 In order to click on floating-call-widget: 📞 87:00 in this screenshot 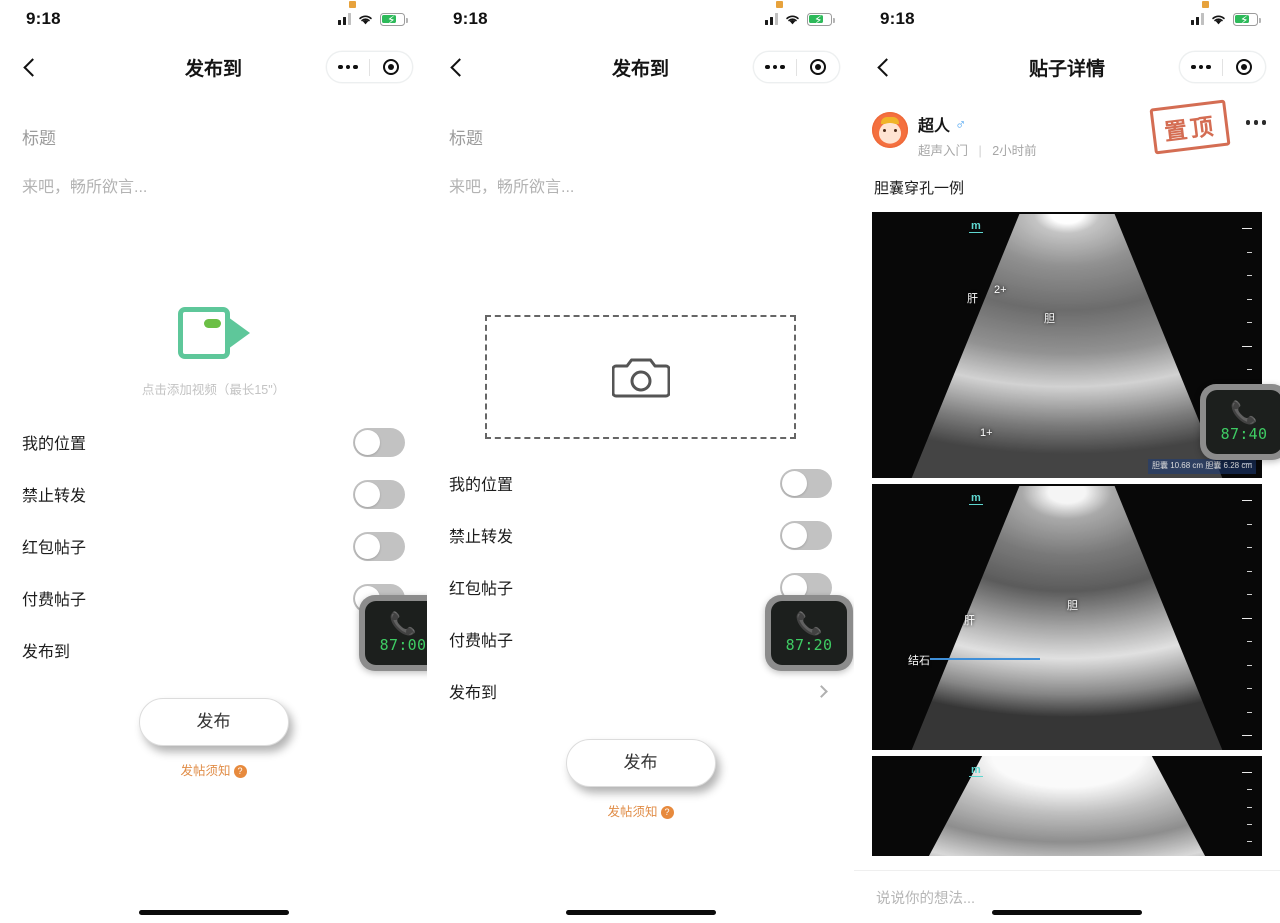, I will do `click(393, 633)`.